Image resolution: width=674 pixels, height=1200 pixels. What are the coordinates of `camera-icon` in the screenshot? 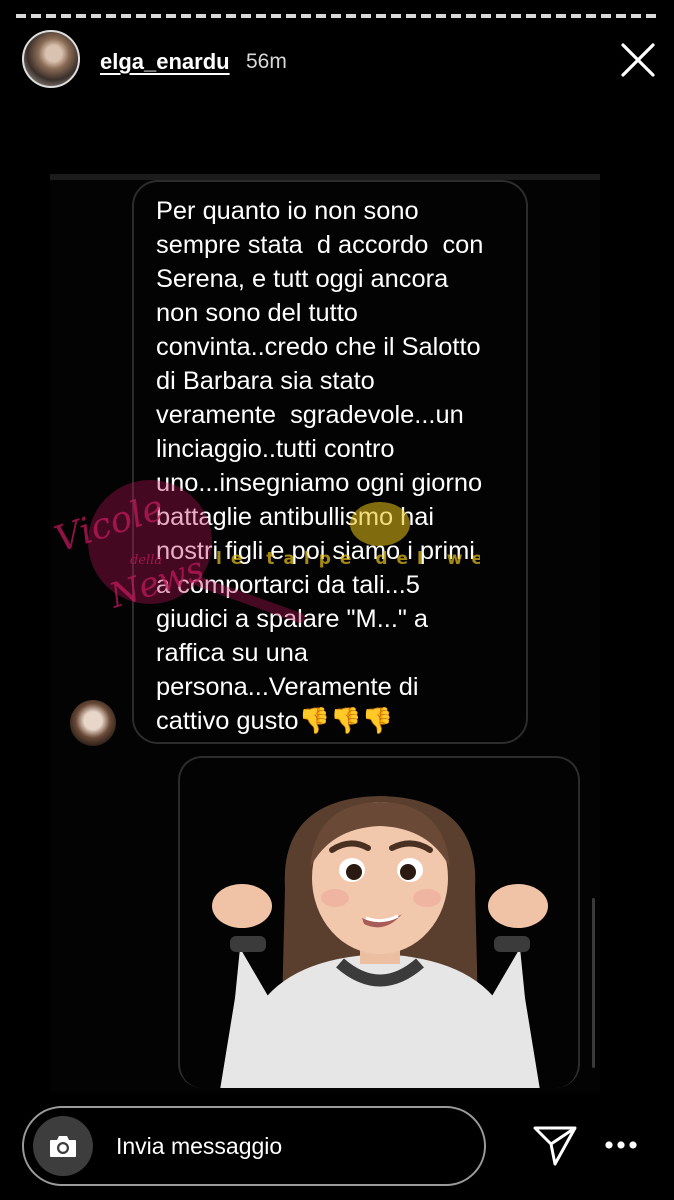 It's located at (63, 1146).